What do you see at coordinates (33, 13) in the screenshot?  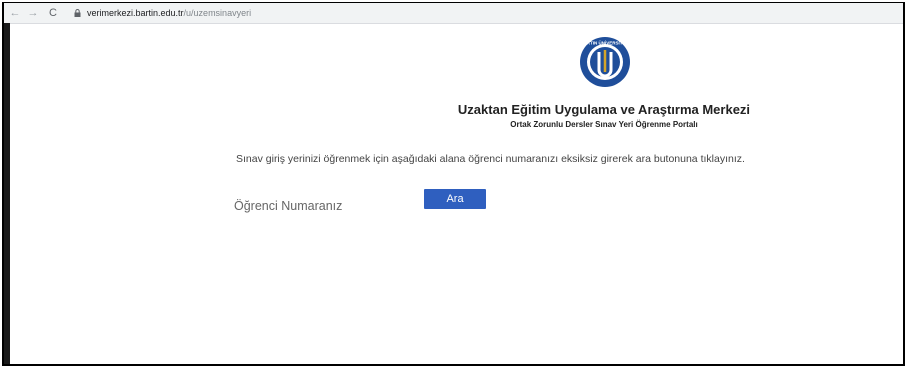 I see `forward-icon: →` at bounding box center [33, 13].